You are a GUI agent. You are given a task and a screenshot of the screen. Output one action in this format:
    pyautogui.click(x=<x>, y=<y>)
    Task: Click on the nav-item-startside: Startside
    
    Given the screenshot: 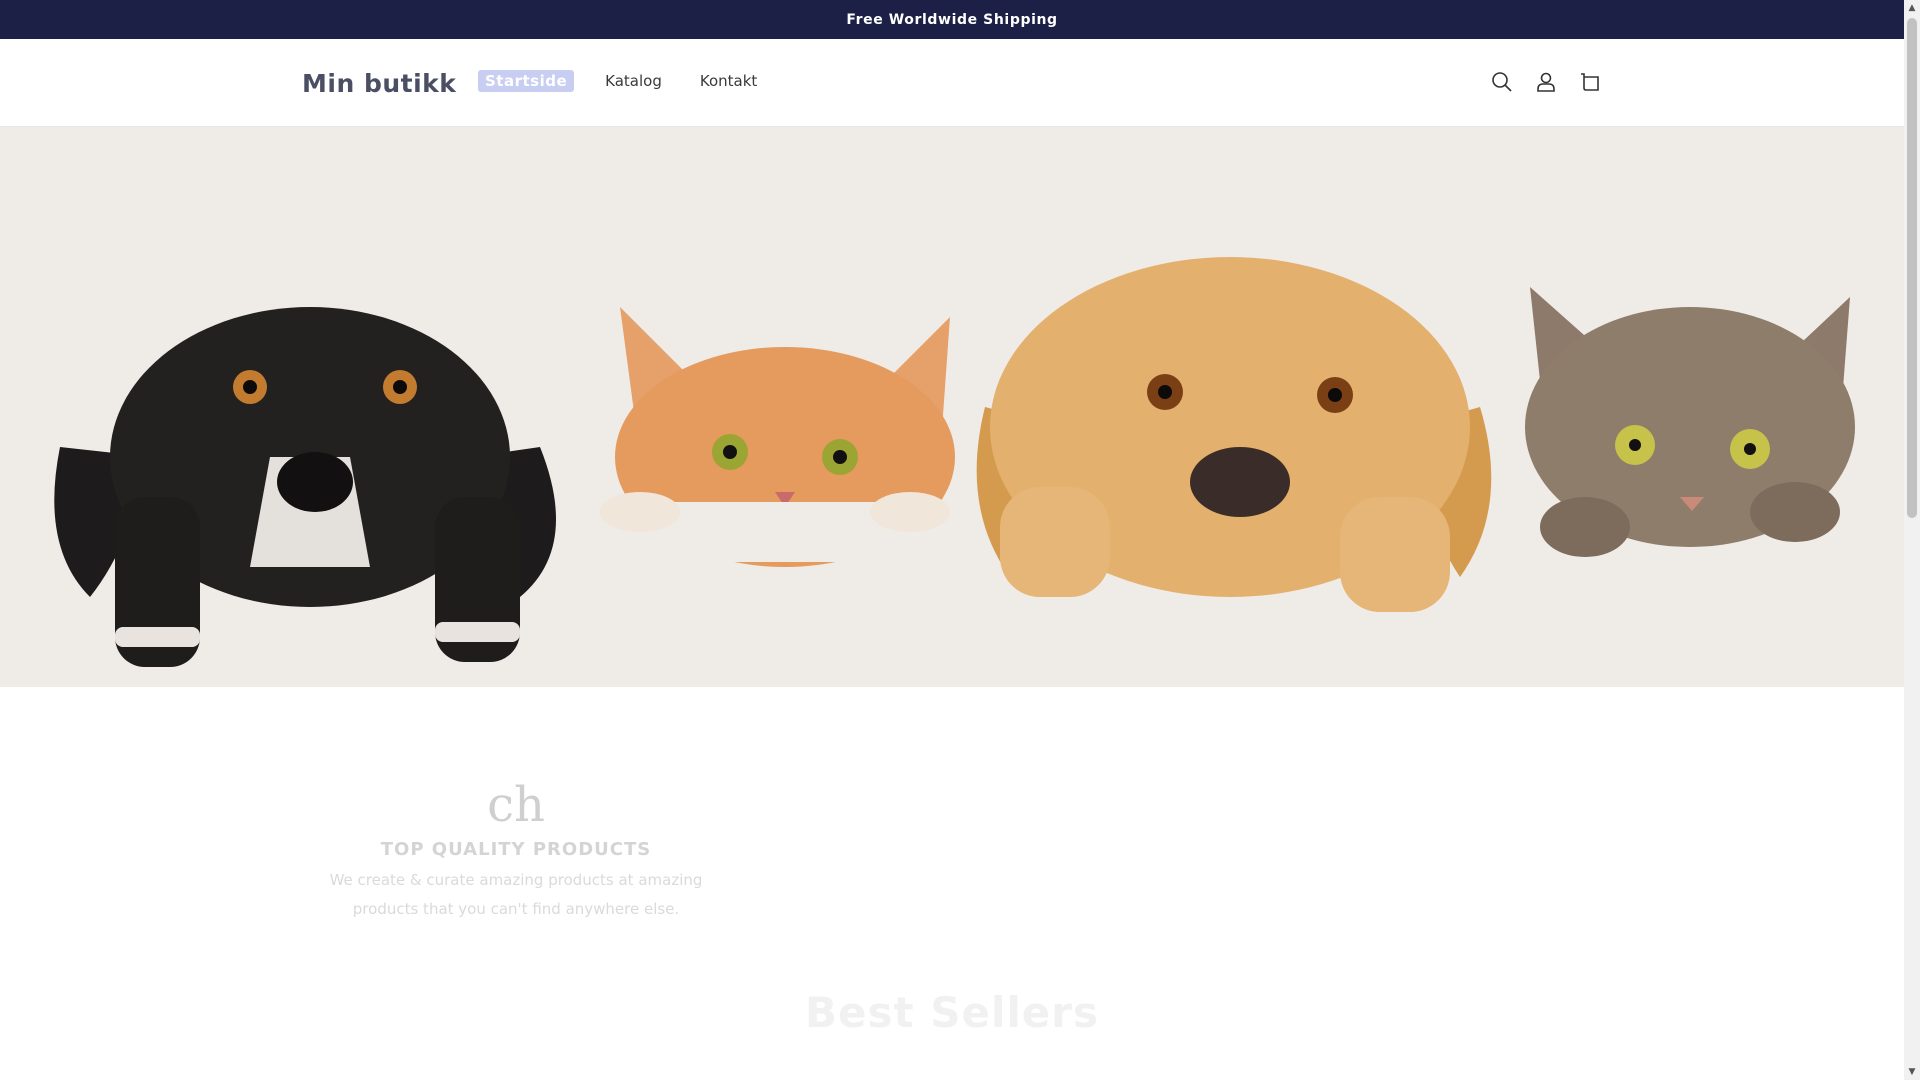 What is the action you would take?
    pyautogui.click(x=526, y=81)
    